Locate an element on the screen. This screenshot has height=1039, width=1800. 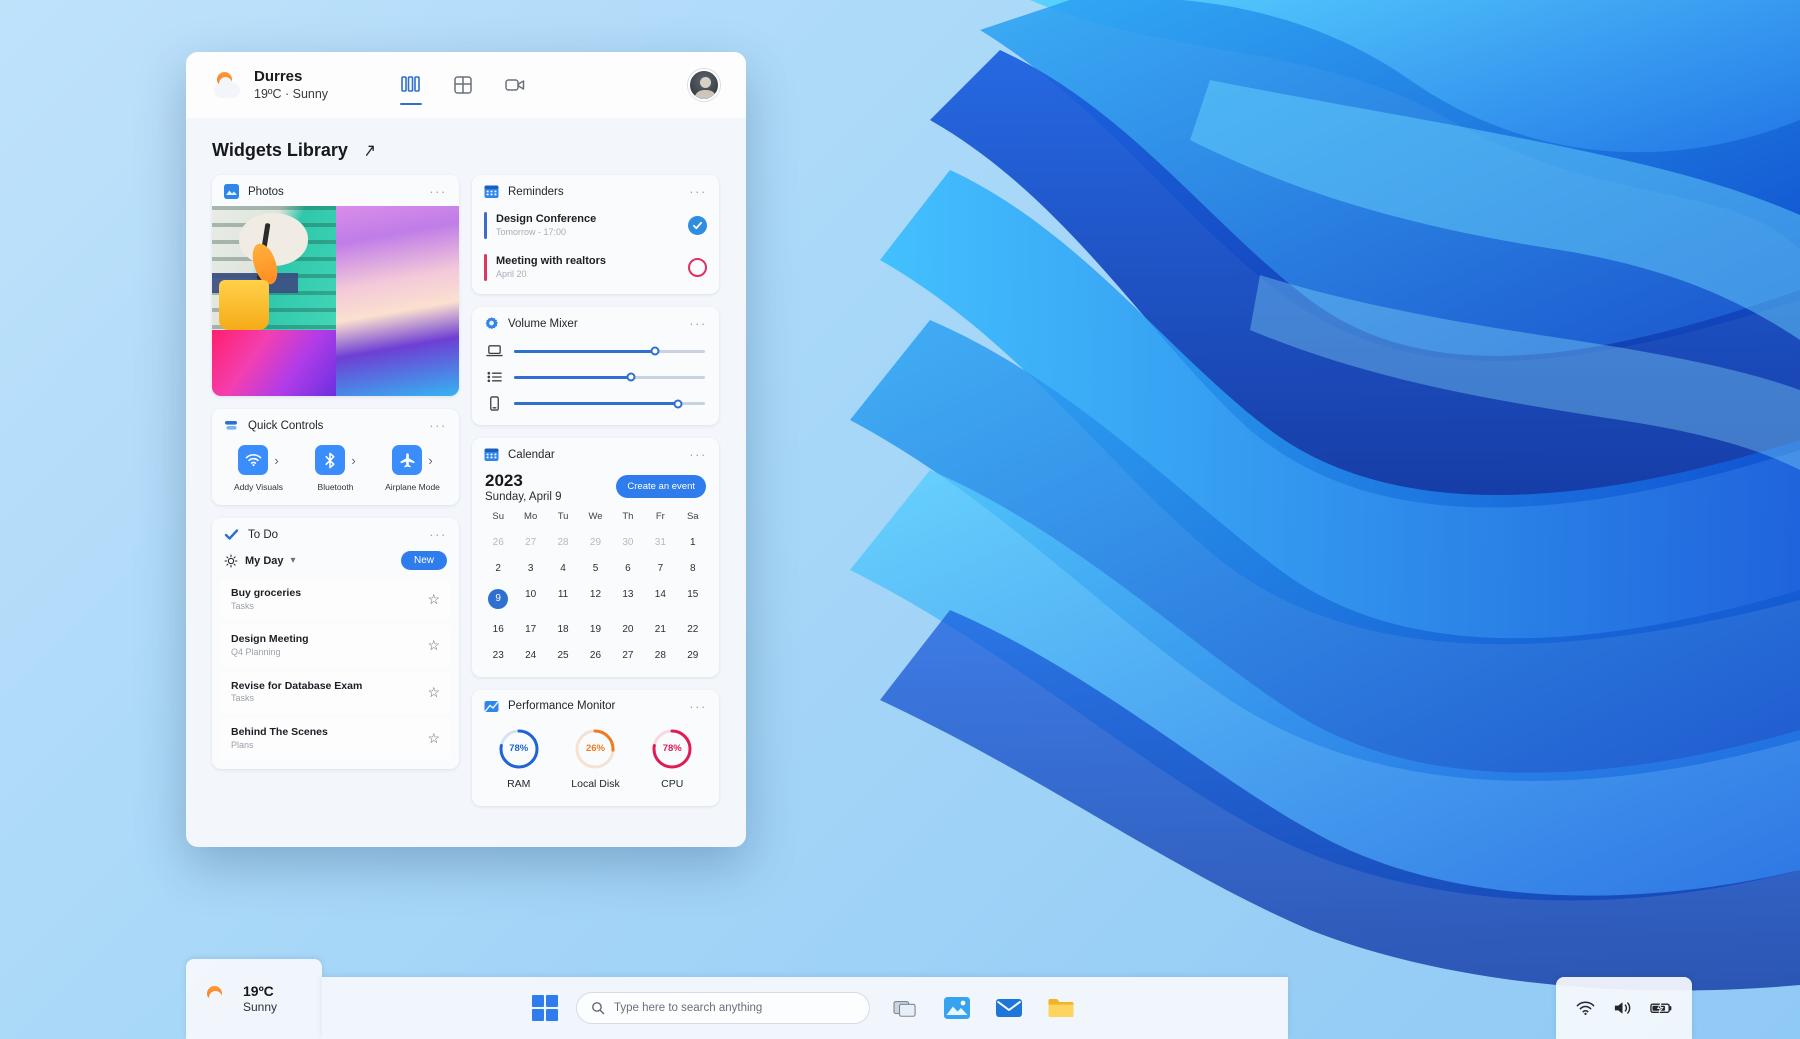
chevron-down-icon: ▾ is located at coordinates (293, 560).